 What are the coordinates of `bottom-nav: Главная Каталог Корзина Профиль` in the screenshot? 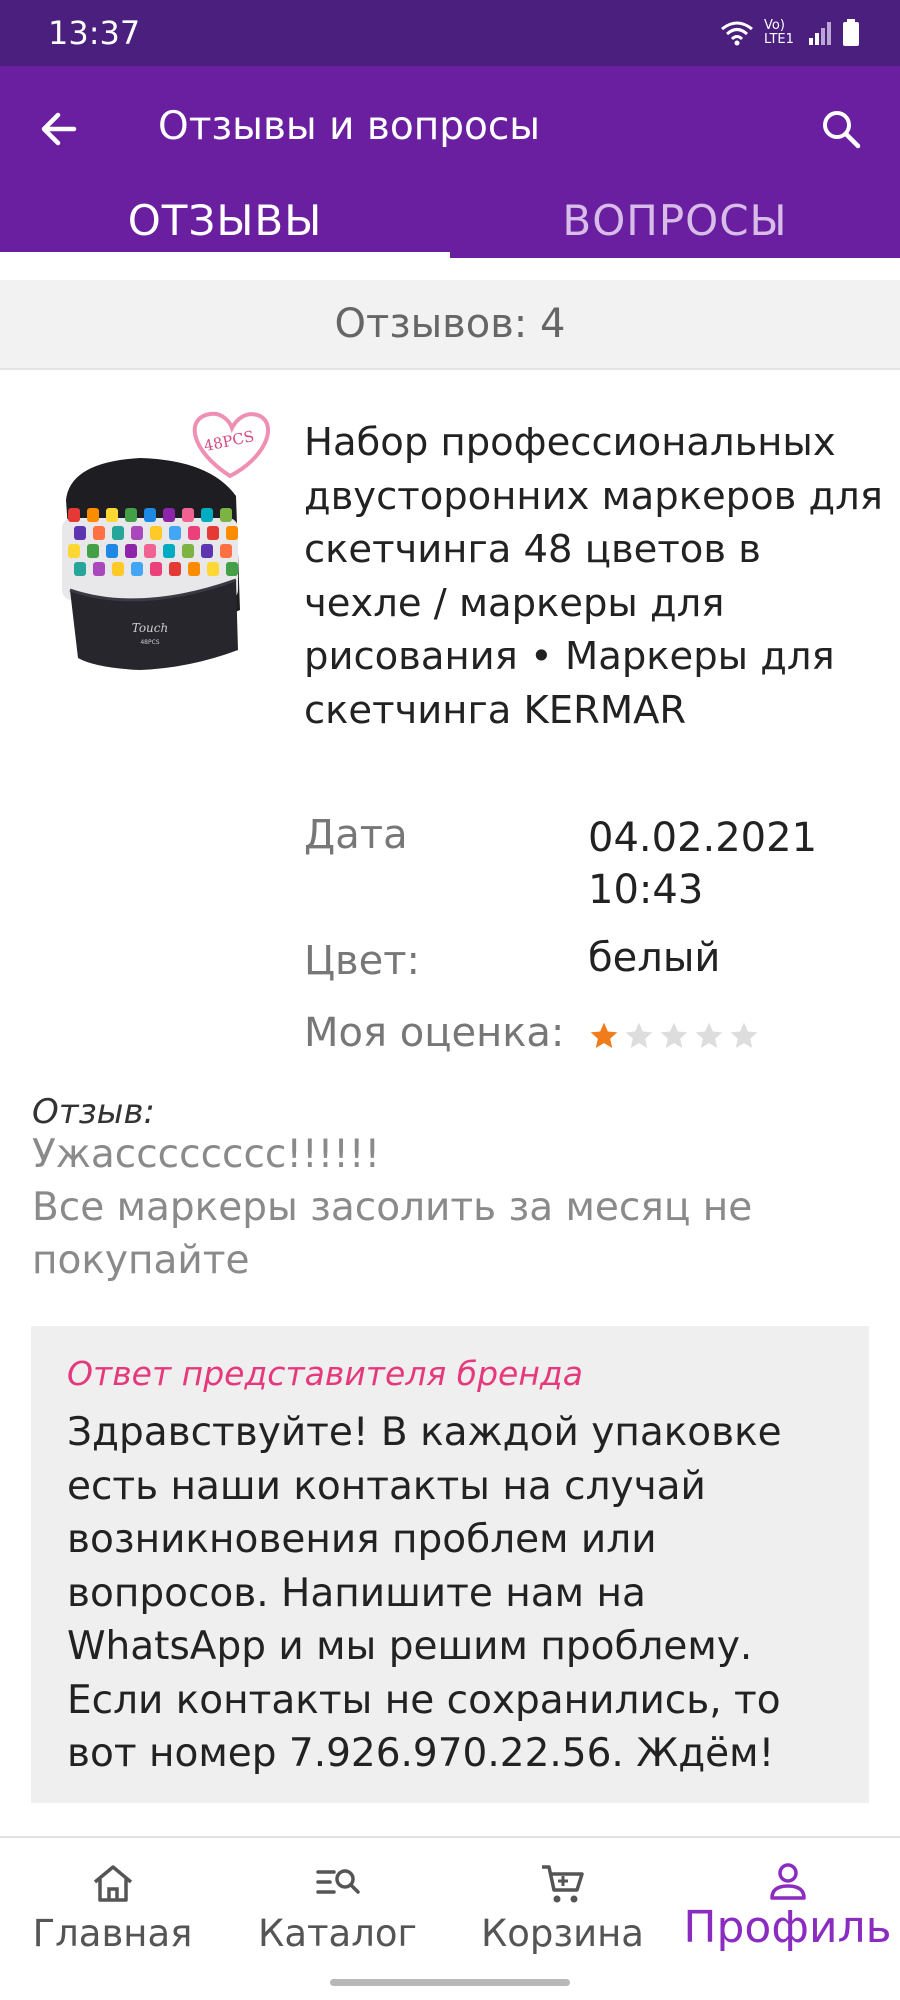 It's located at (450, 1919).